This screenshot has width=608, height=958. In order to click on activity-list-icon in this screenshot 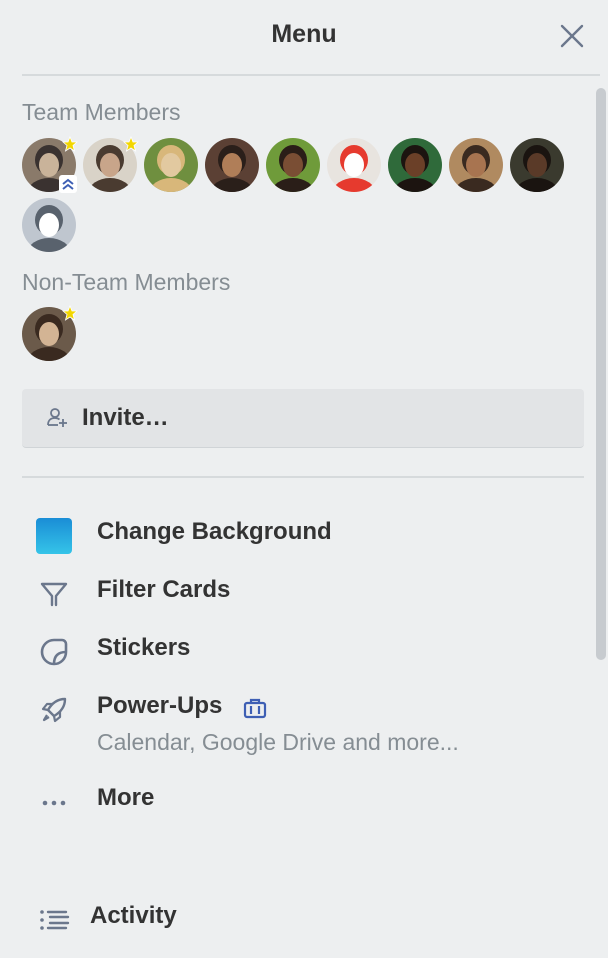, I will do `click(54, 920)`.